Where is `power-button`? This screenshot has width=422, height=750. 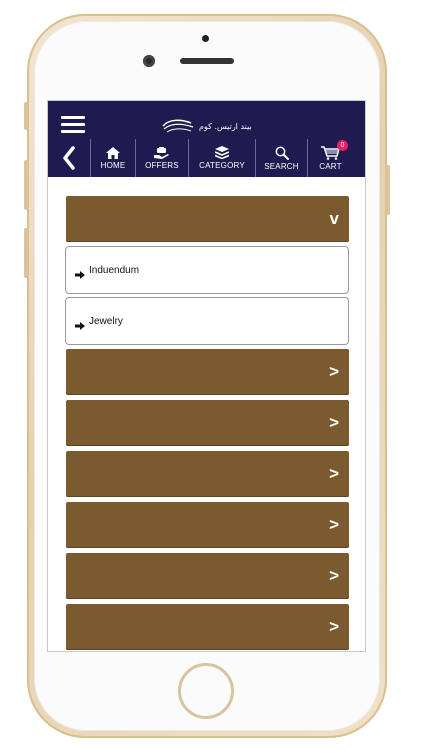
power-button is located at coordinates (388, 190).